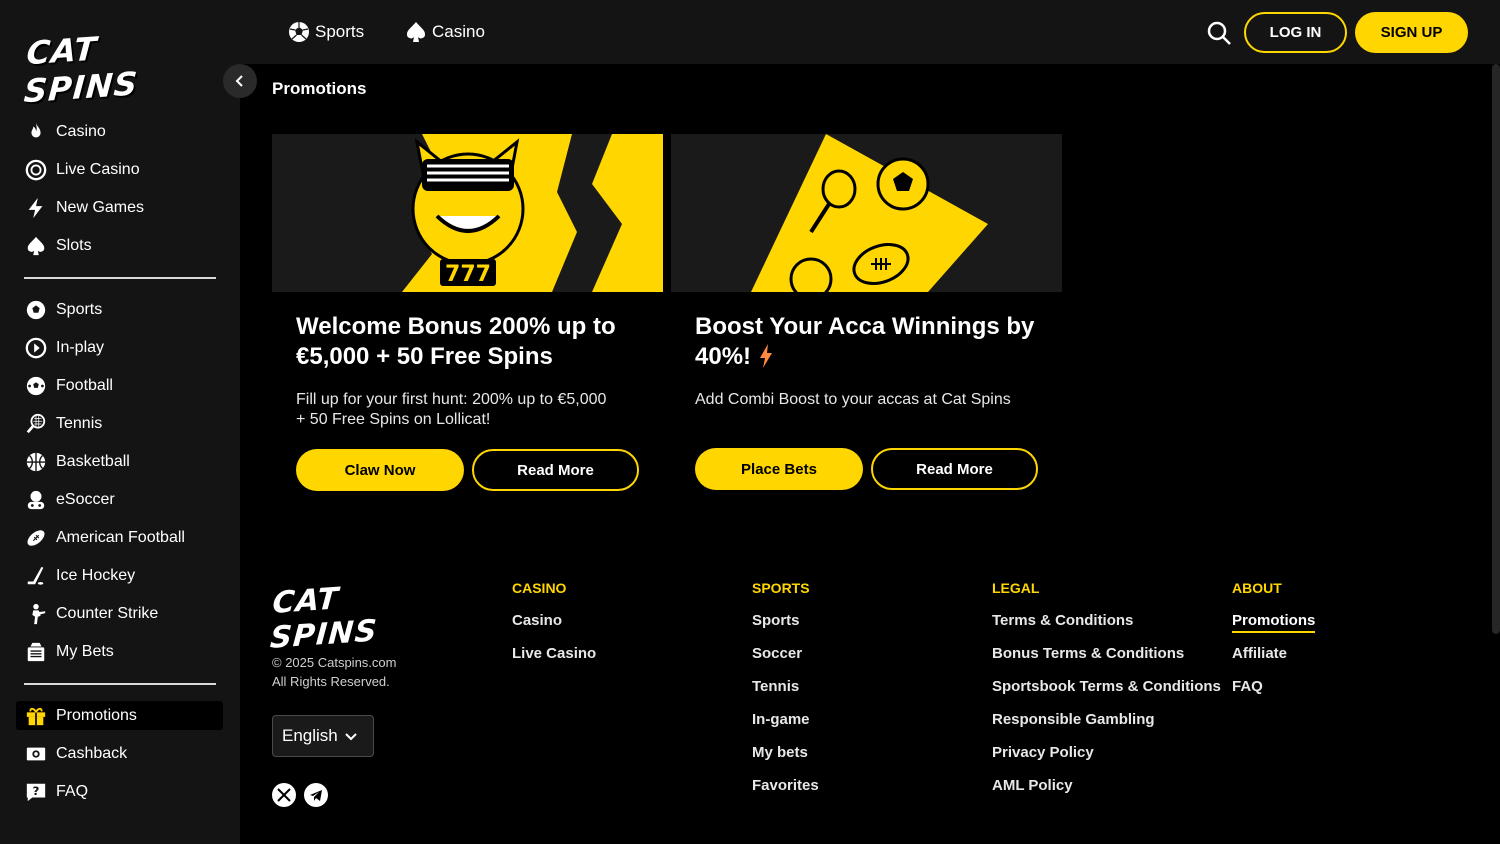  What do you see at coordinates (36, 538) in the screenshot?
I see `american-football-icon` at bounding box center [36, 538].